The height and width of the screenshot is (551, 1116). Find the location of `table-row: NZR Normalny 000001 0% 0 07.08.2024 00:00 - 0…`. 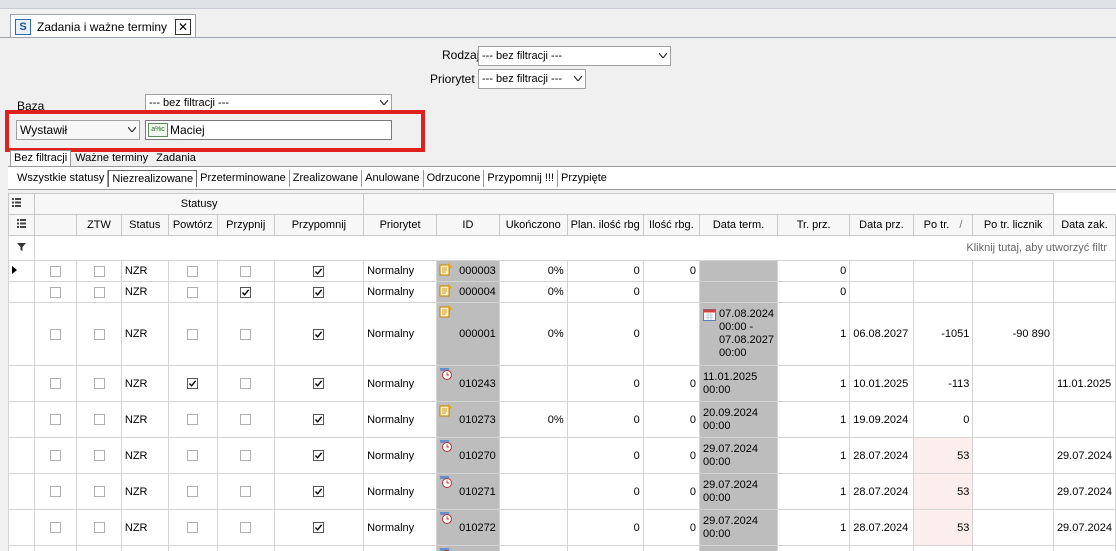

table-row: NZR Normalny 000001 0% 0 07.08.2024 00:00 - 0… is located at coordinates (562, 334).